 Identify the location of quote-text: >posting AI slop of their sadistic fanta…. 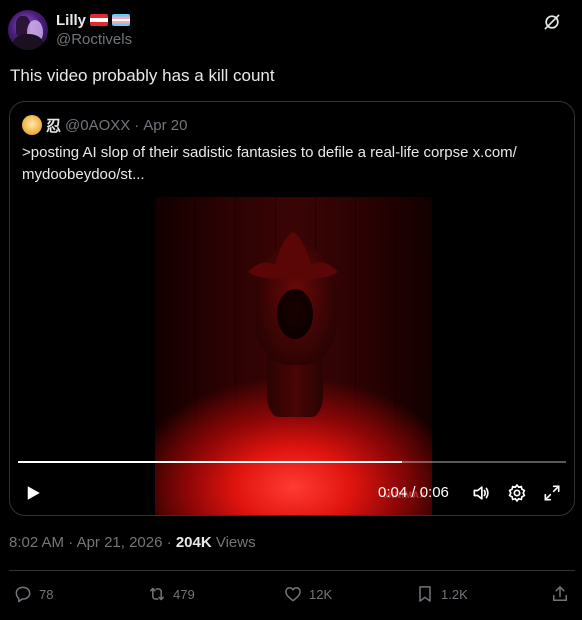
(269, 163).